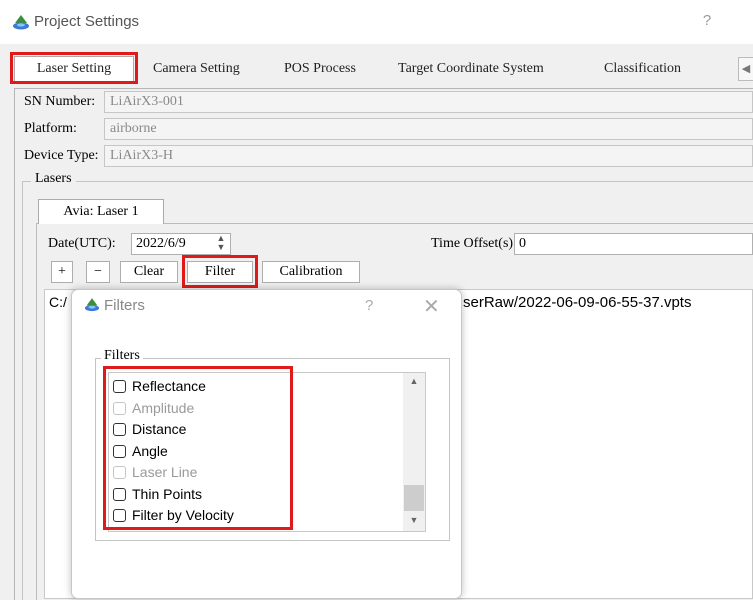  I want to click on window-title: Project Settings, so click(87, 21).